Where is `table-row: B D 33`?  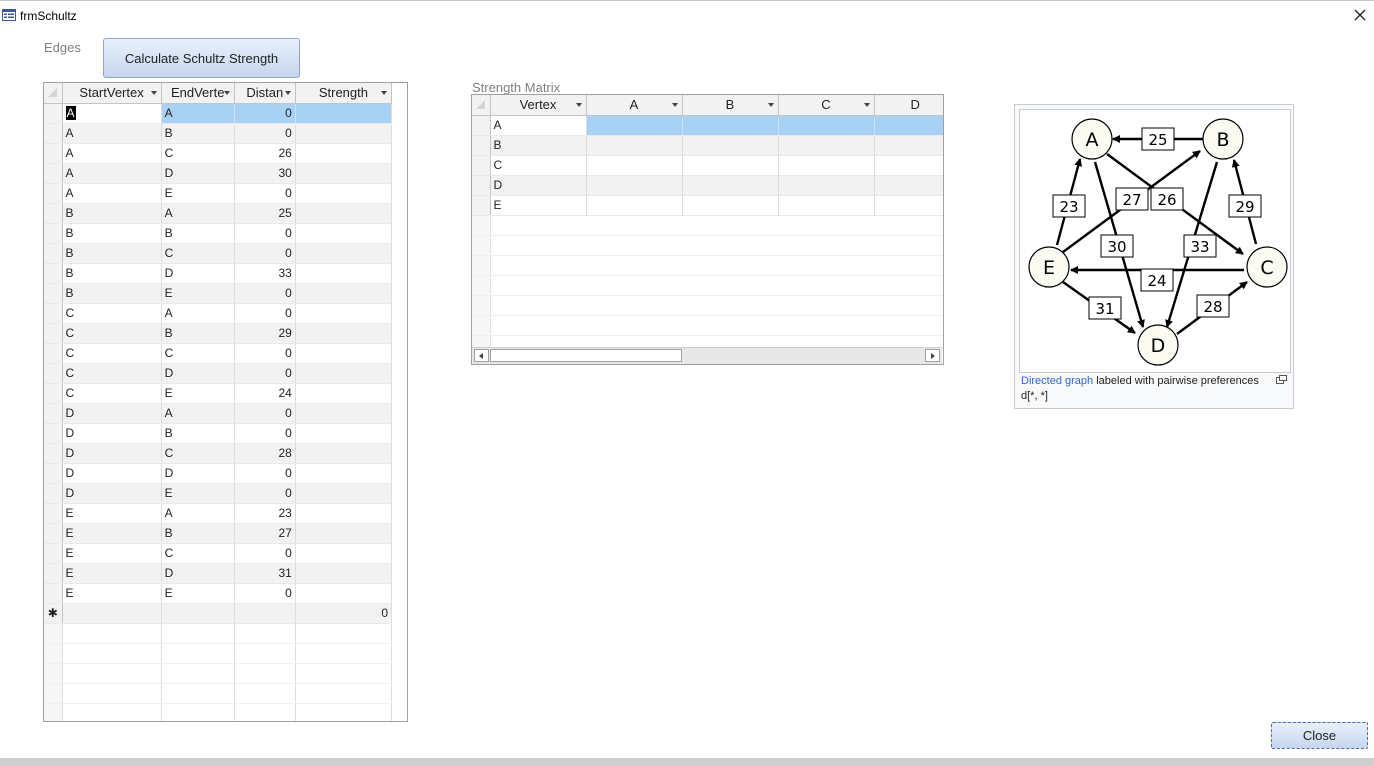 table-row: B D 33 is located at coordinates (218, 273).